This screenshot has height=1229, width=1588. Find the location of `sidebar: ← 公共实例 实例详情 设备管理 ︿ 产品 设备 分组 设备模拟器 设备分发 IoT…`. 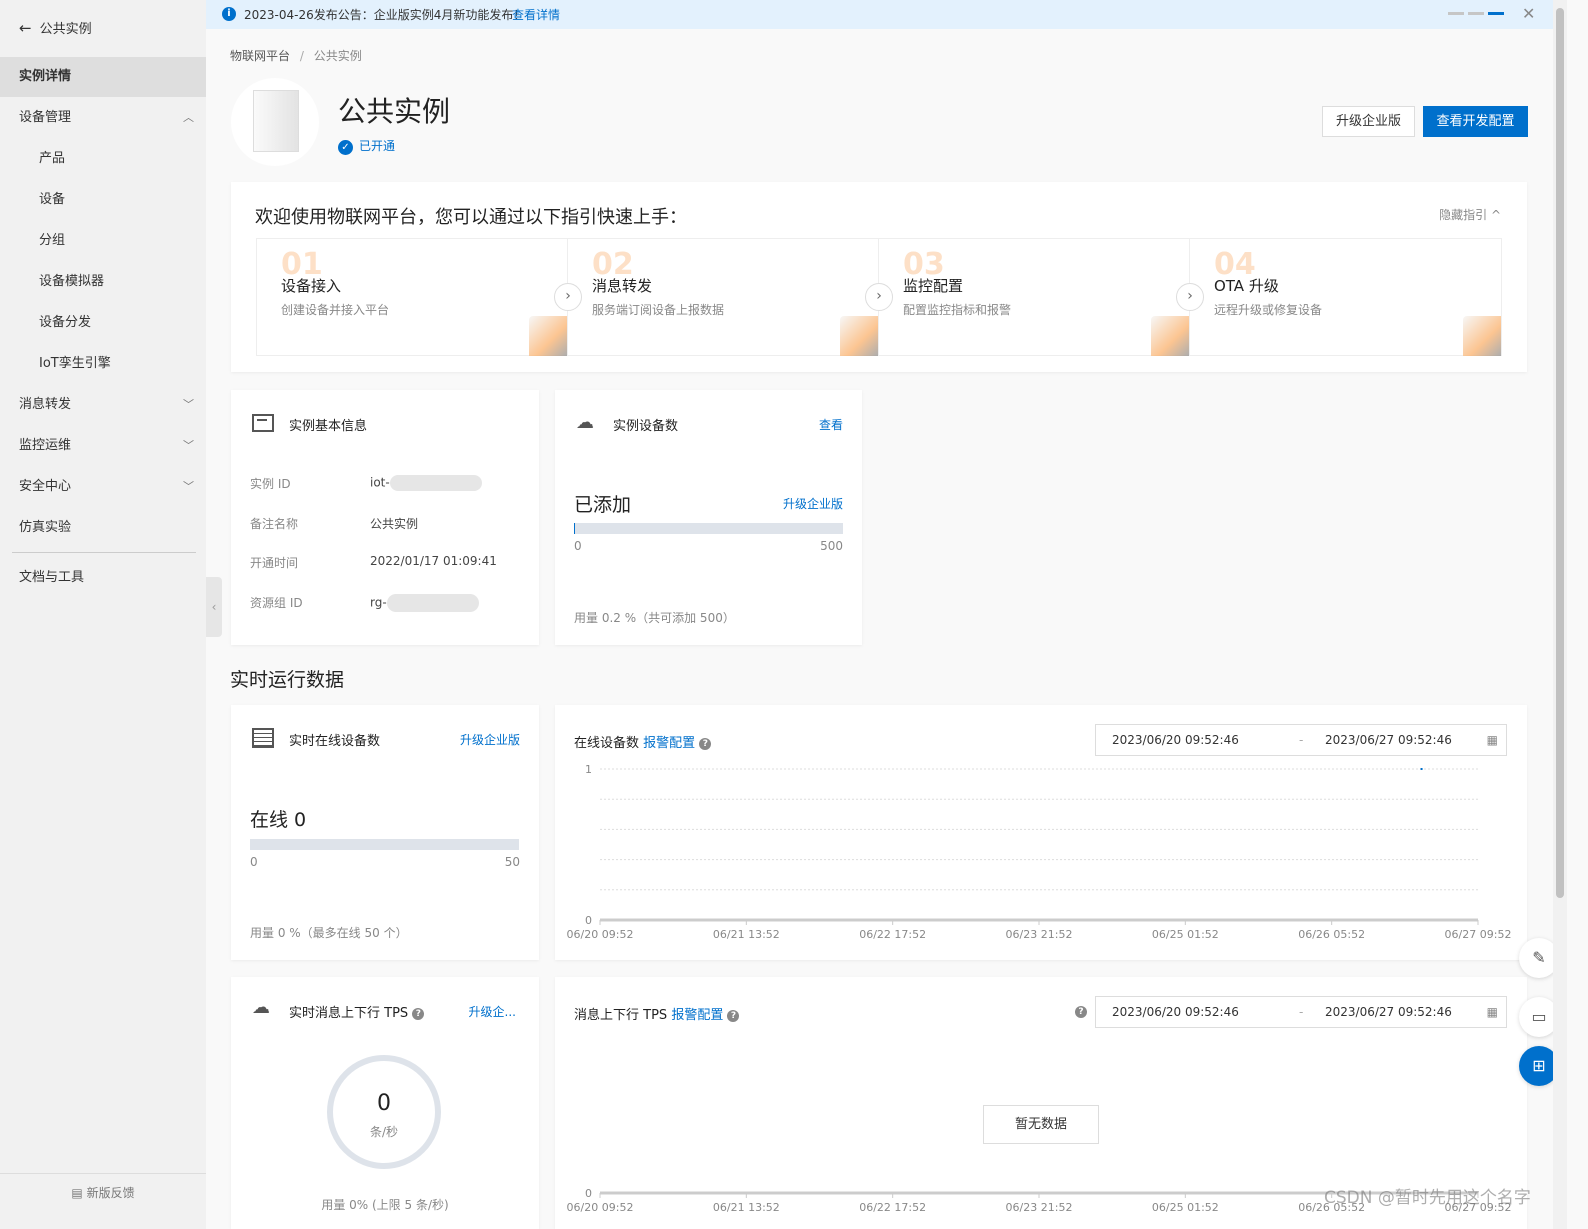

sidebar: ← 公共实例 实例详情 设备管理 ︿ 产品 设备 分组 设备模拟器 设备分发 IoT… is located at coordinates (103, 614).